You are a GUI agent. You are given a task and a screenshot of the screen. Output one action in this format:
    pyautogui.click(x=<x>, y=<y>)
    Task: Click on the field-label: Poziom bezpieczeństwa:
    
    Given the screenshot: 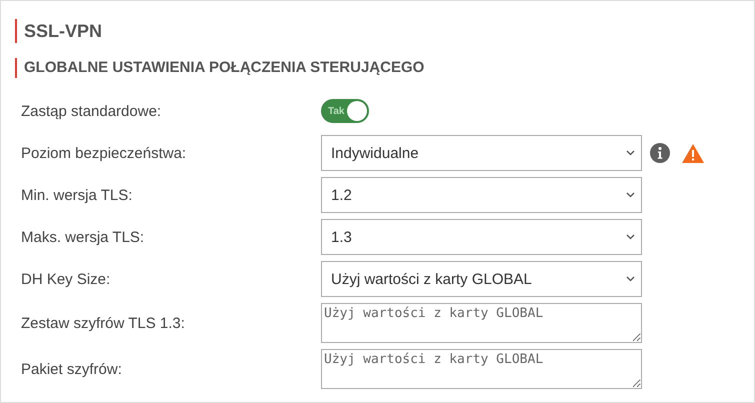 What is the action you would take?
    pyautogui.click(x=104, y=153)
    